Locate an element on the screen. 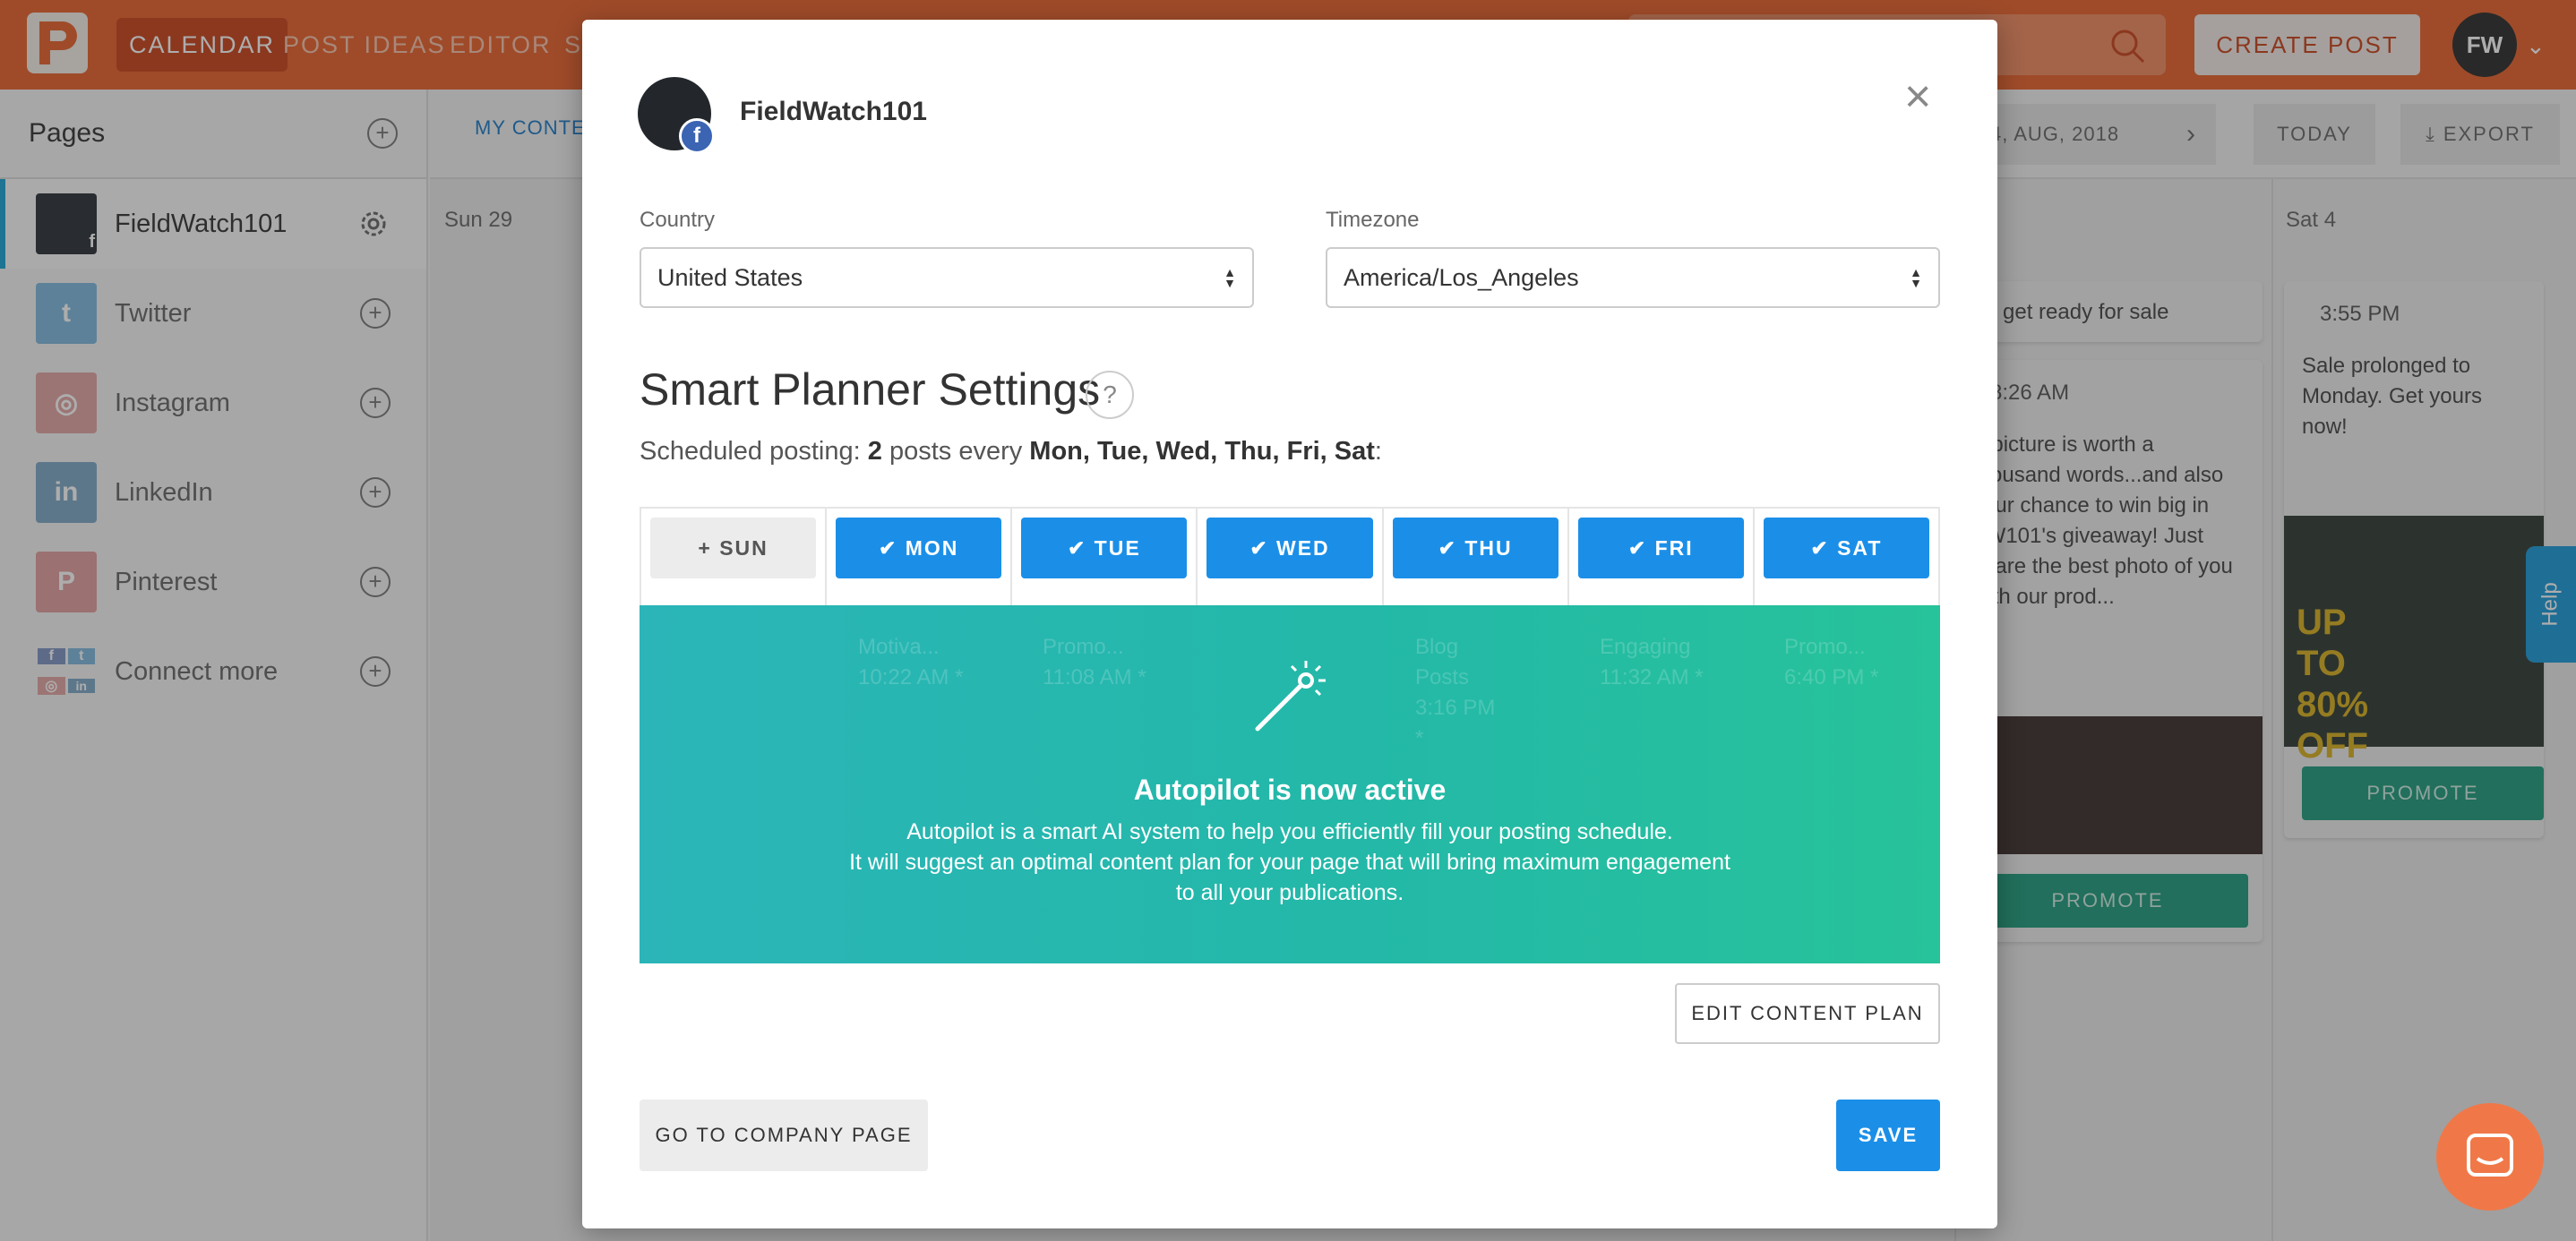 This screenshot has width=2576, height=1241. ghost-slot-time: 3:16 PM * is located at coordinates (1455, 723).